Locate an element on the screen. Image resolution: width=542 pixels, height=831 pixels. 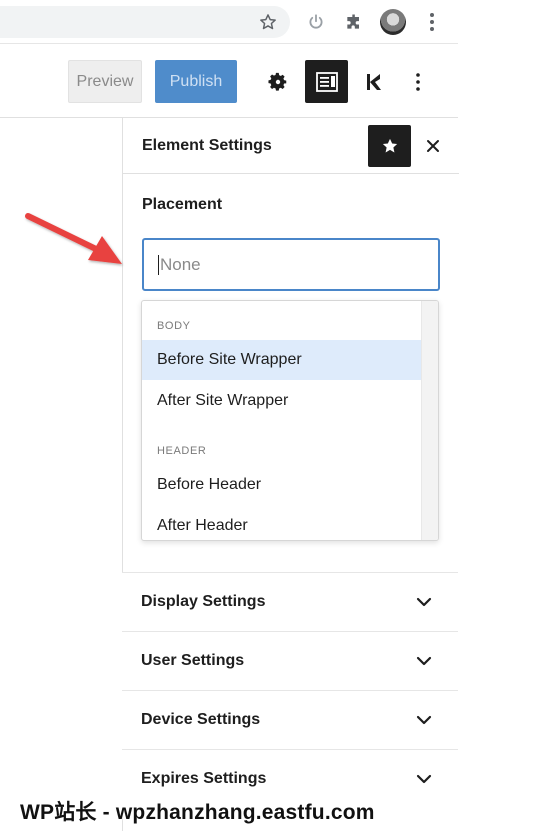
dropdown-scrollbar is located at coordinates (429, 420).